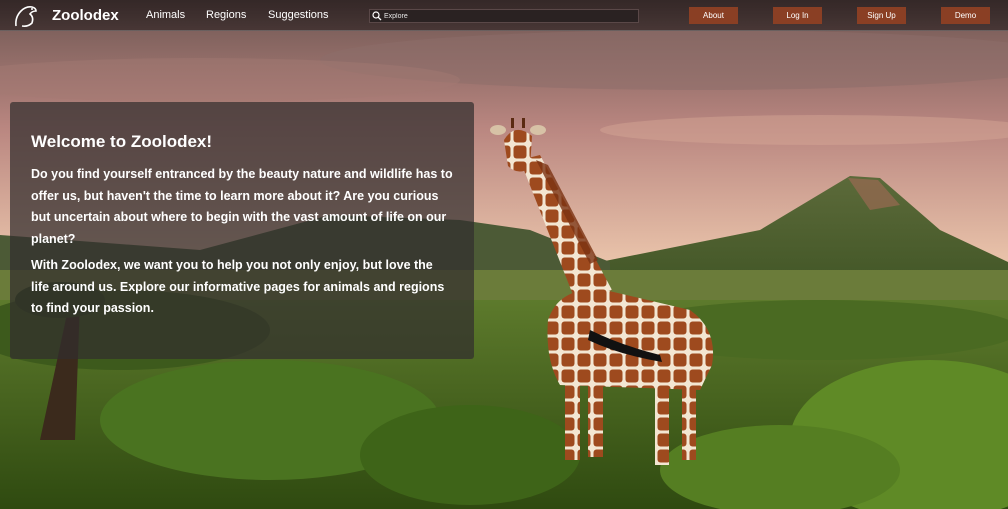  What do you see at coordinates (85, 15) in the screenshot?
I see `brand-name: Zoolodex` at bounding box center [85, 15].